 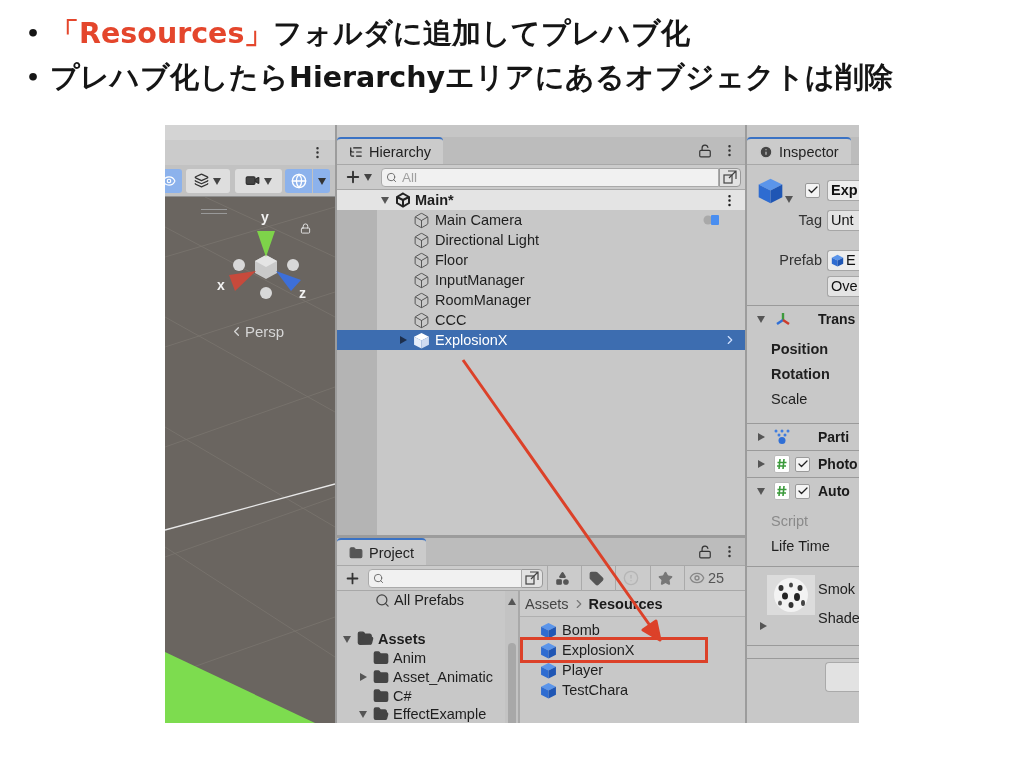 I want to click on field-label: Tag, so click(x=810, y=220).